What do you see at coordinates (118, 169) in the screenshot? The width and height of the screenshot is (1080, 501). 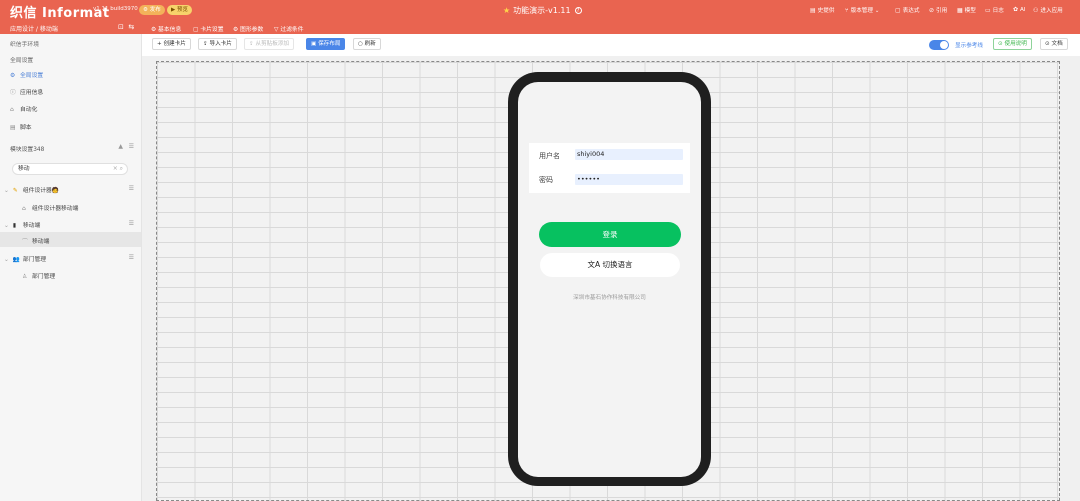 I see `clear-search-icon: × ⌕` at bounding box center [118, 169].